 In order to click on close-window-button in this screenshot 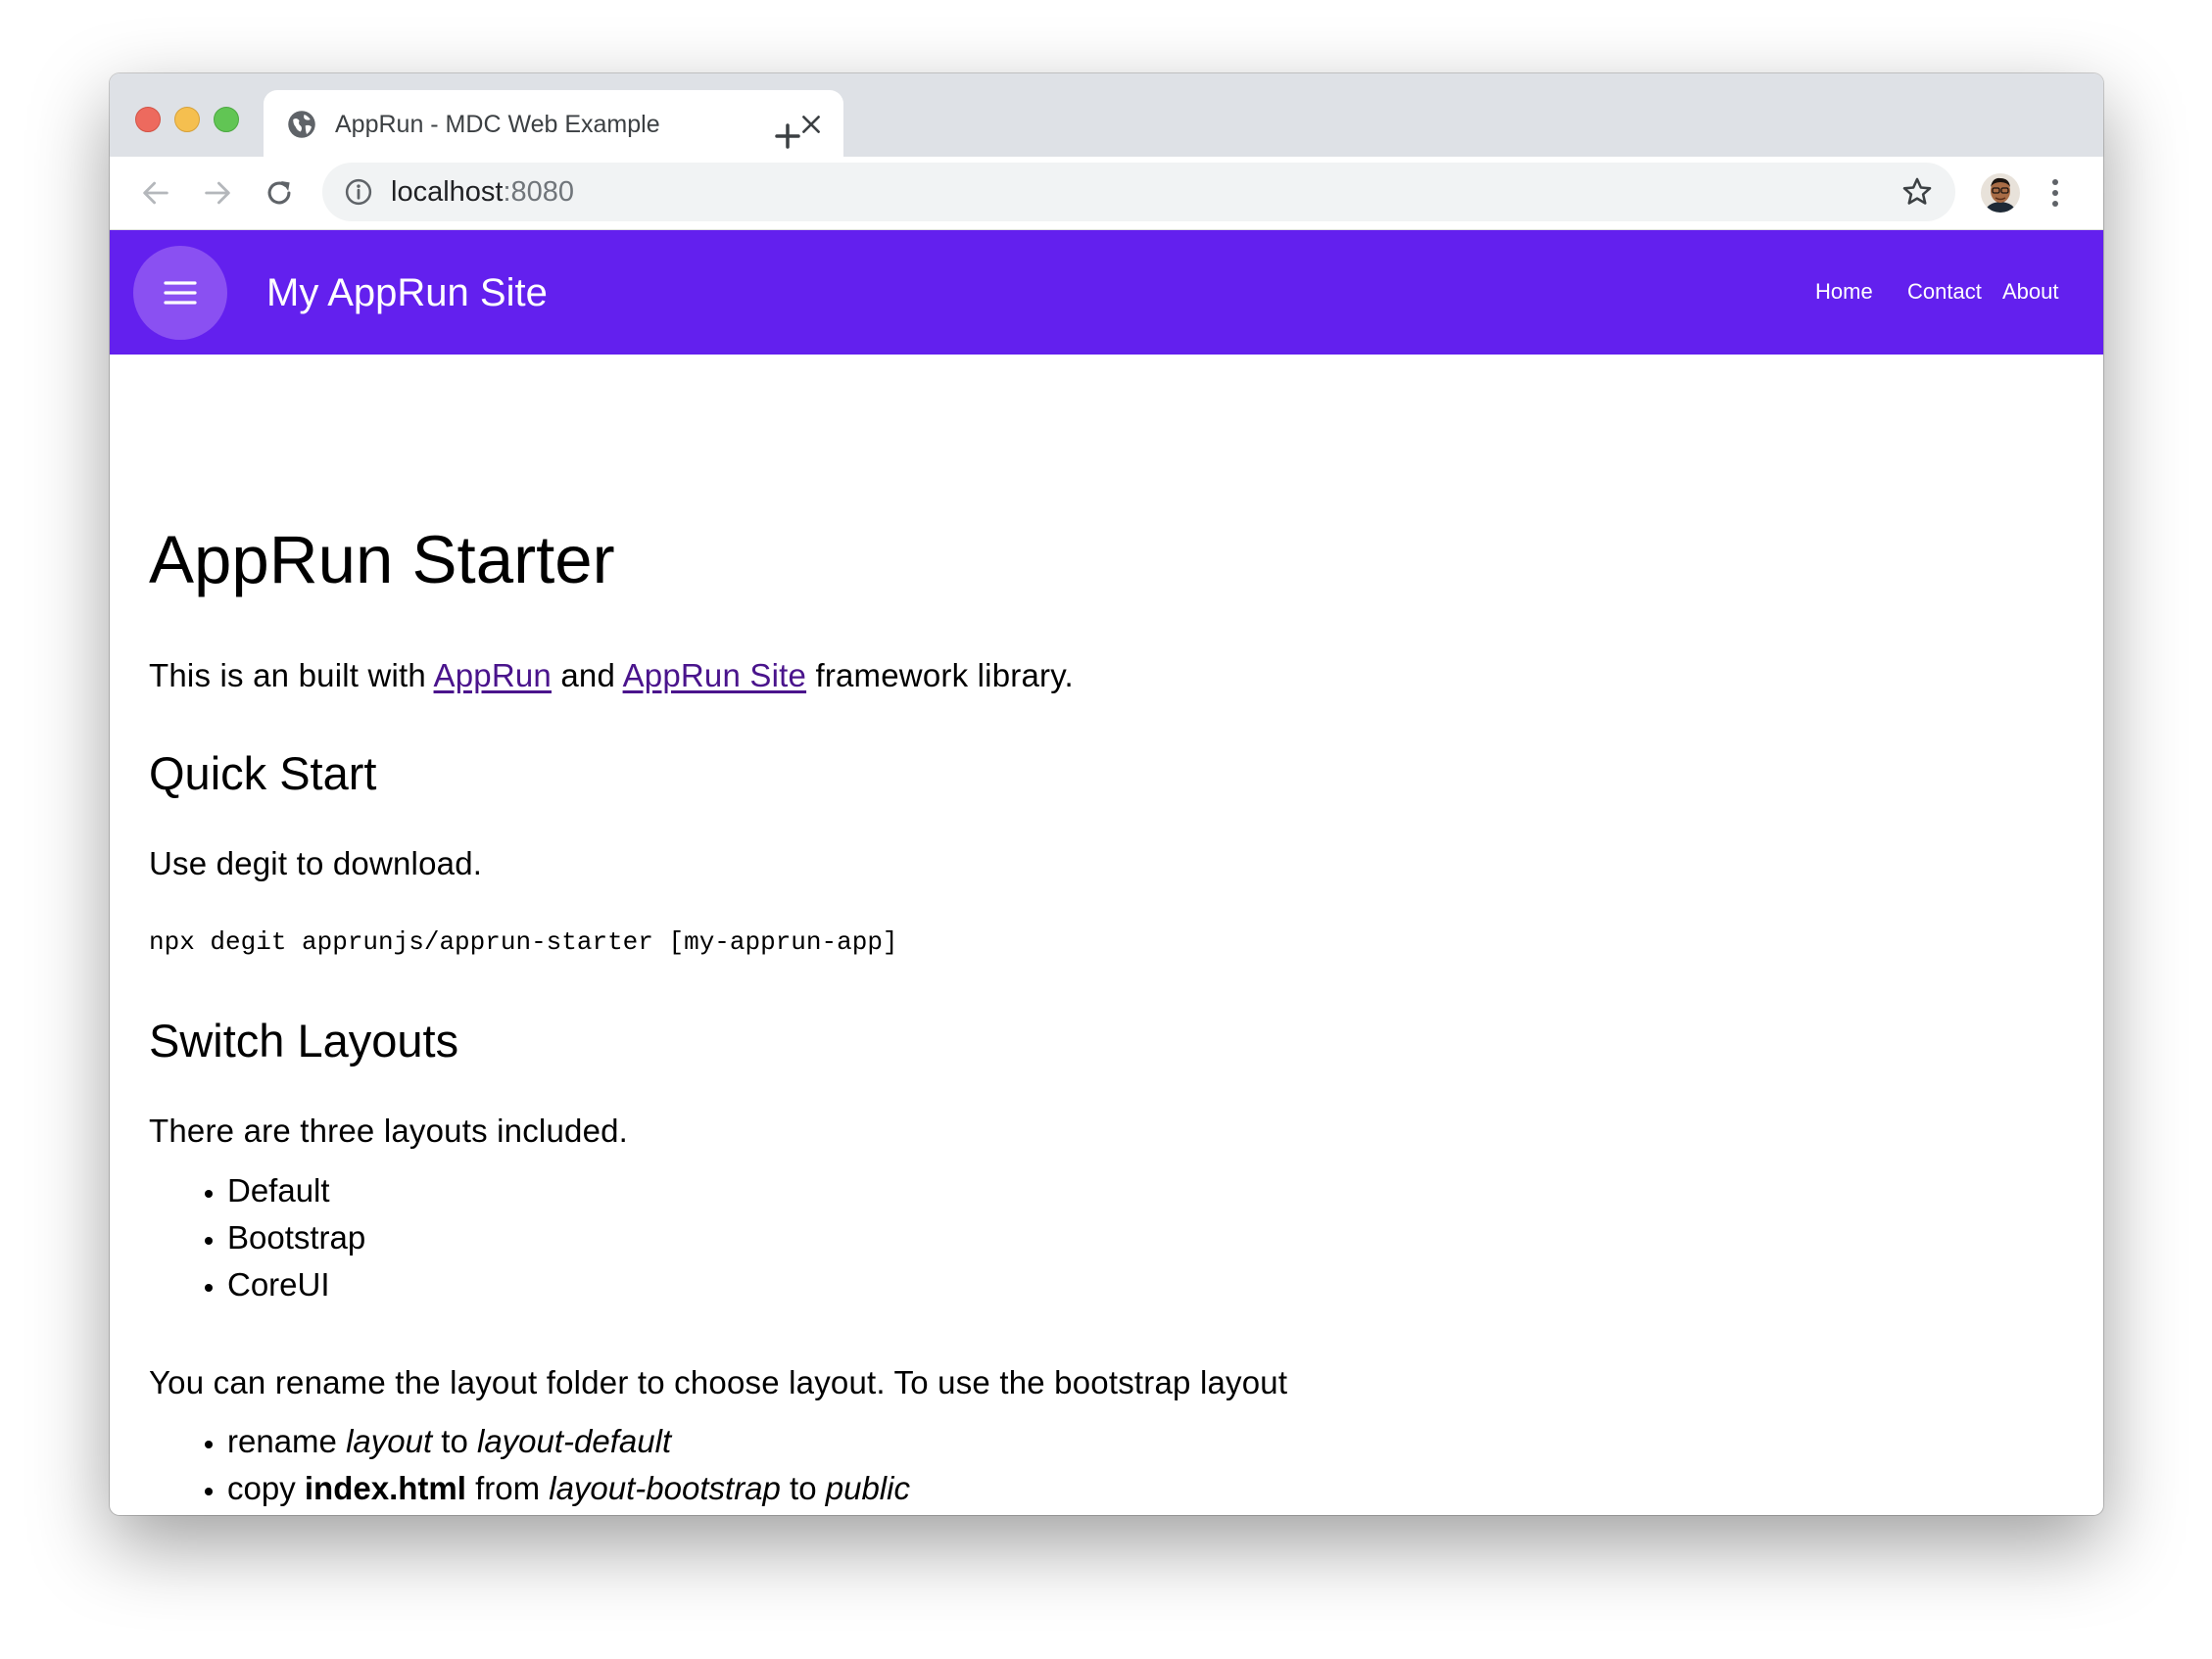, I will do `click(148, 119)`.